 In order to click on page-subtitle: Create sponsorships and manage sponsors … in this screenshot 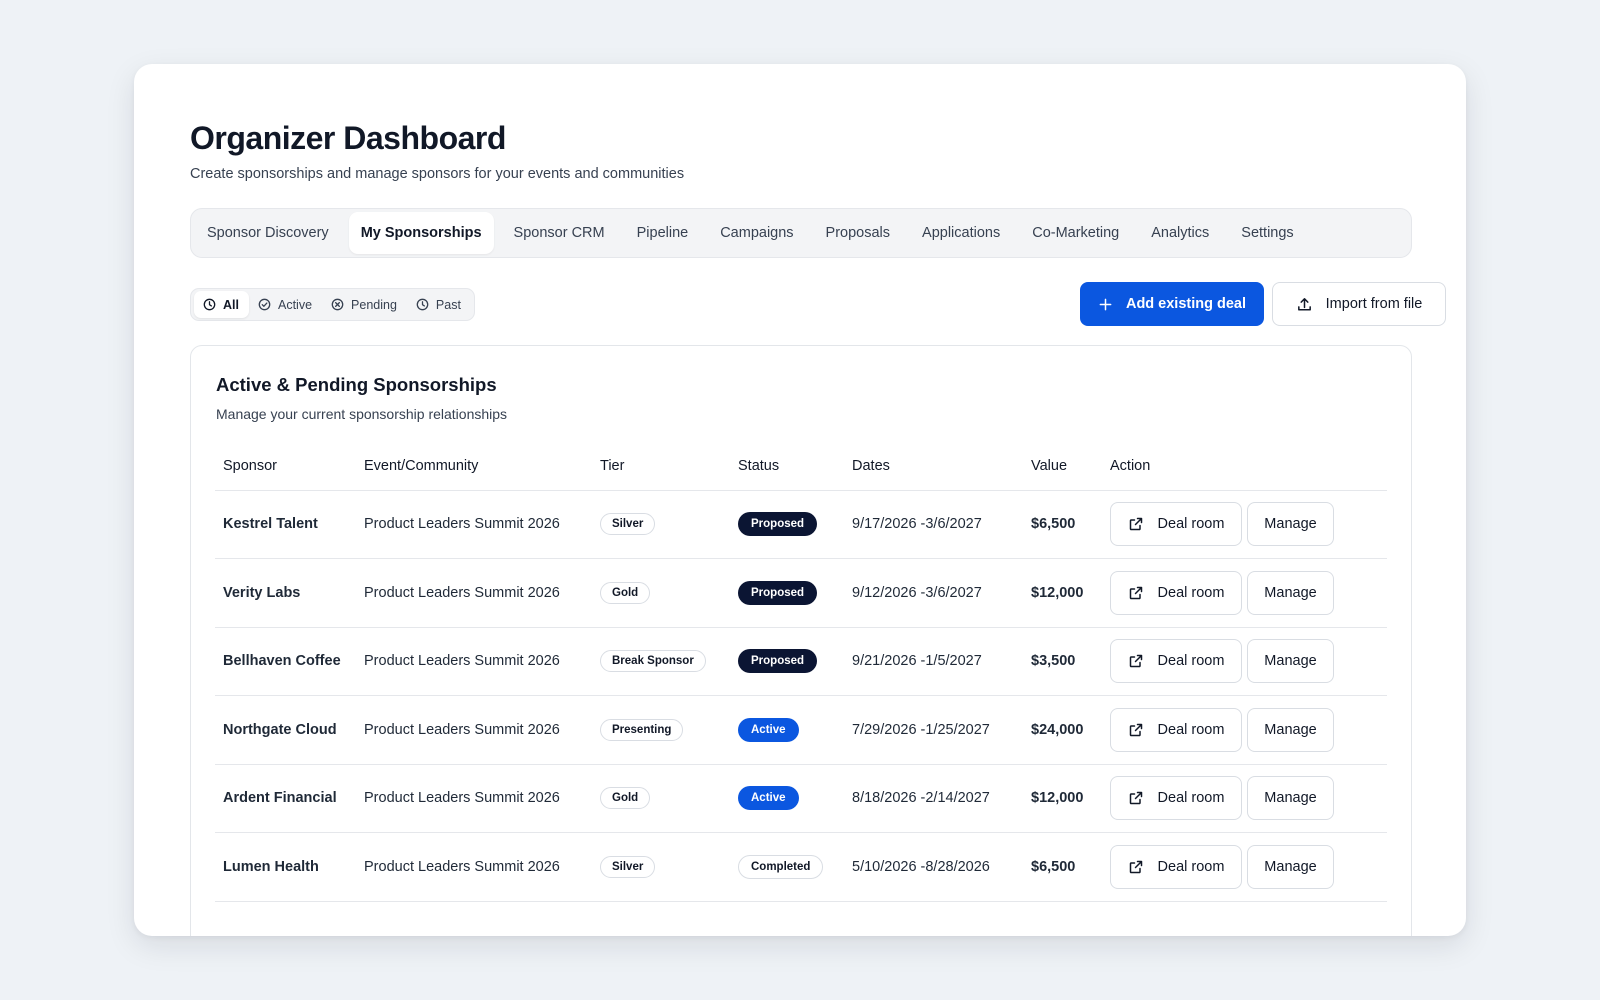, I will do `click(437, 174)`.